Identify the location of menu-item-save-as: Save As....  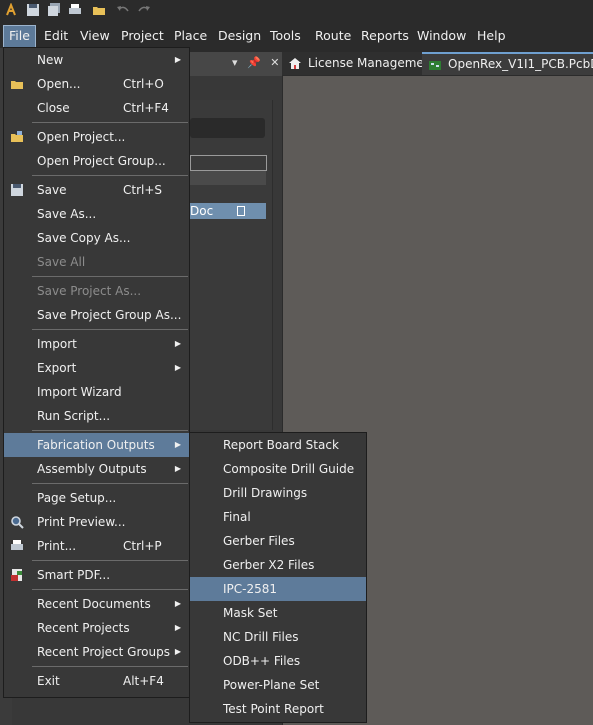
(96, 214).